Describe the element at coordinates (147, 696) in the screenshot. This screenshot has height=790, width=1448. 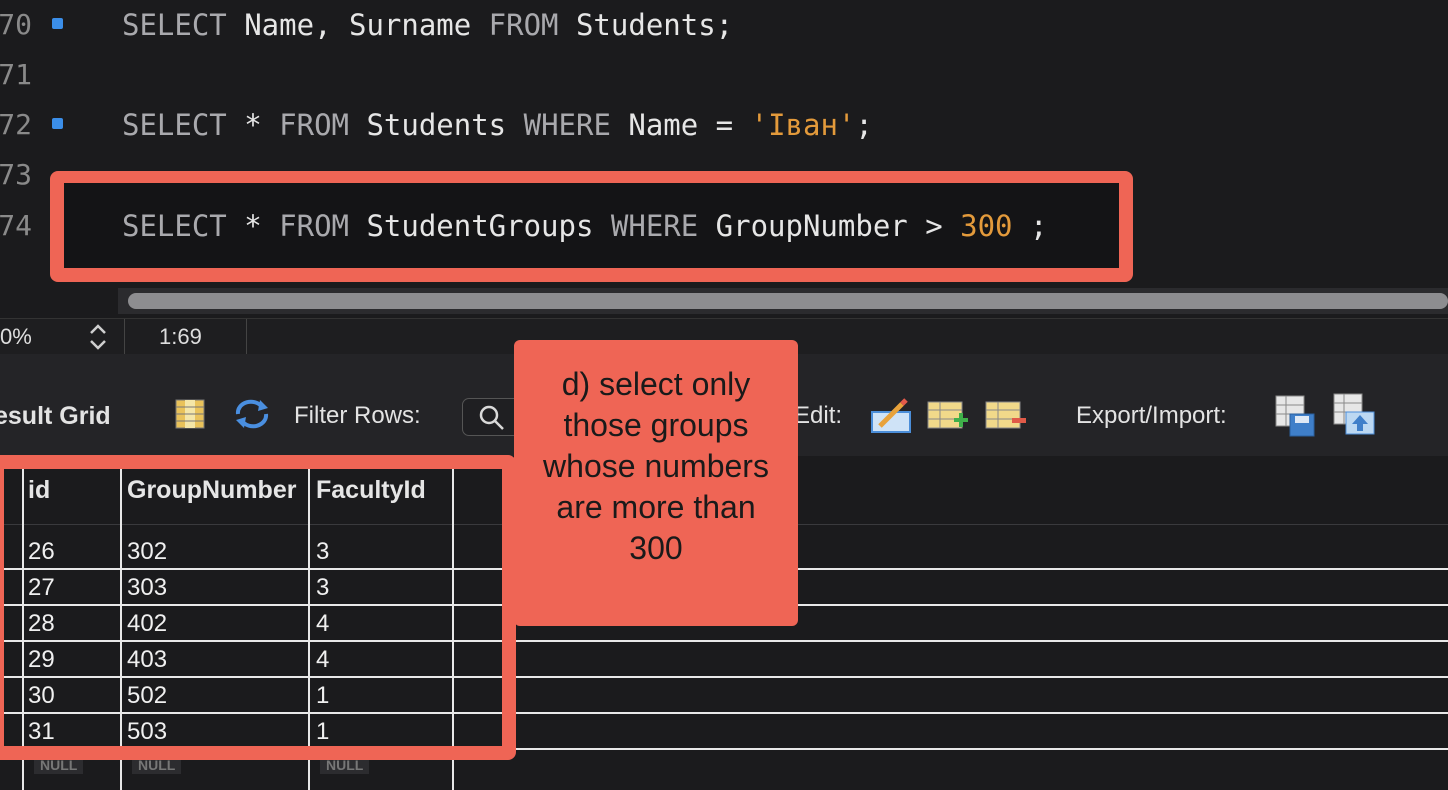
I see `cell-groupnumber: 502` at that location.